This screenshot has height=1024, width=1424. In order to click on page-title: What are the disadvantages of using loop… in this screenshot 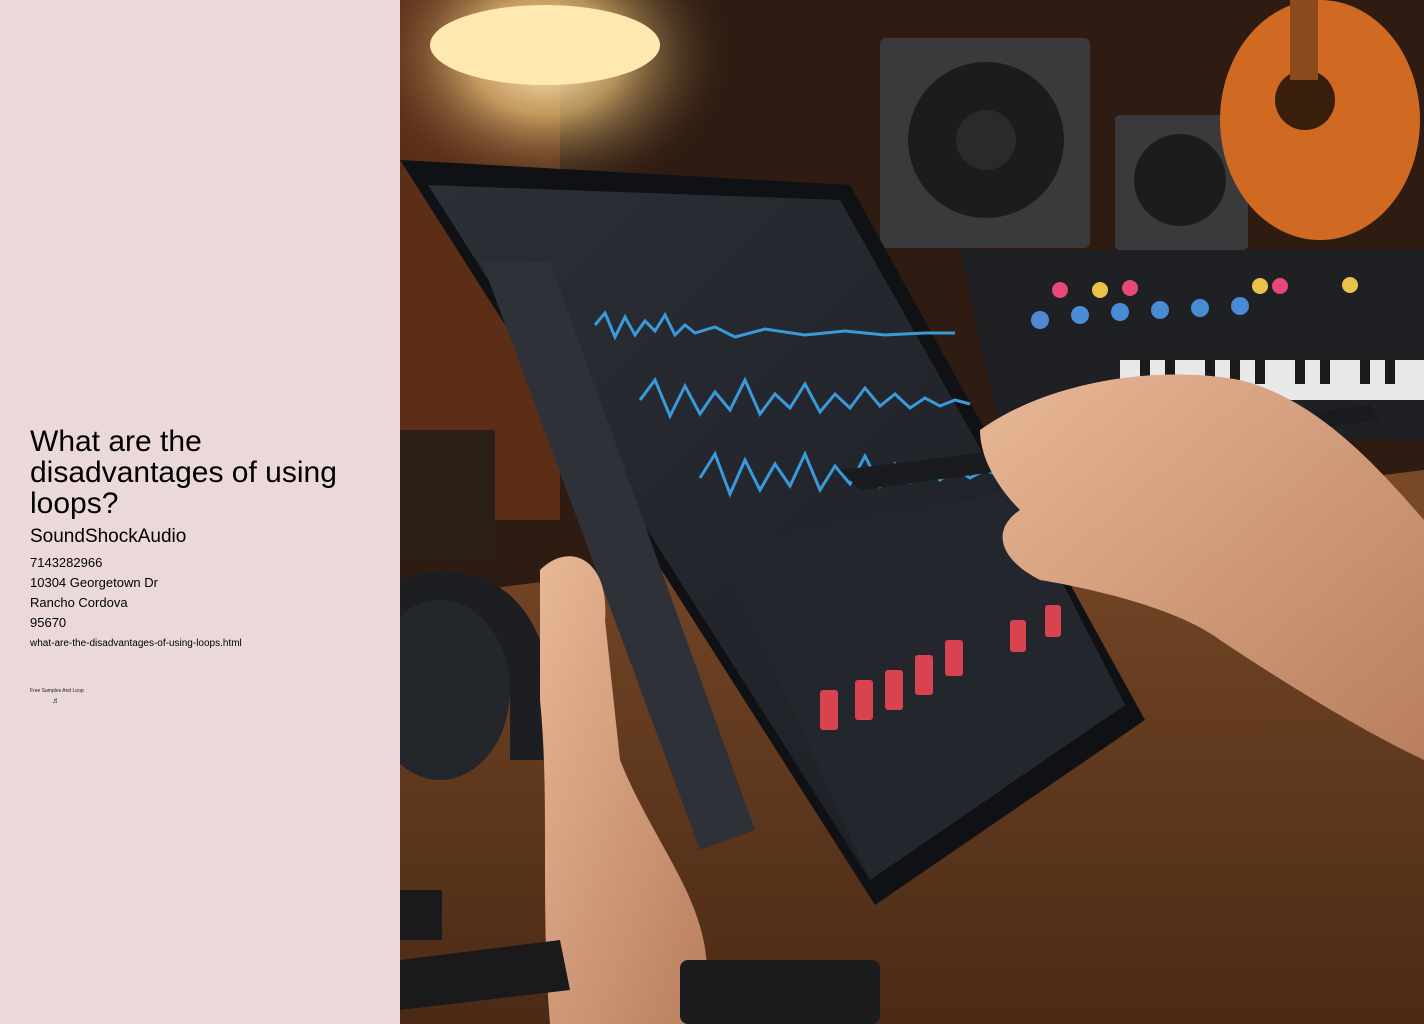, I will do `click(183, 472)`.